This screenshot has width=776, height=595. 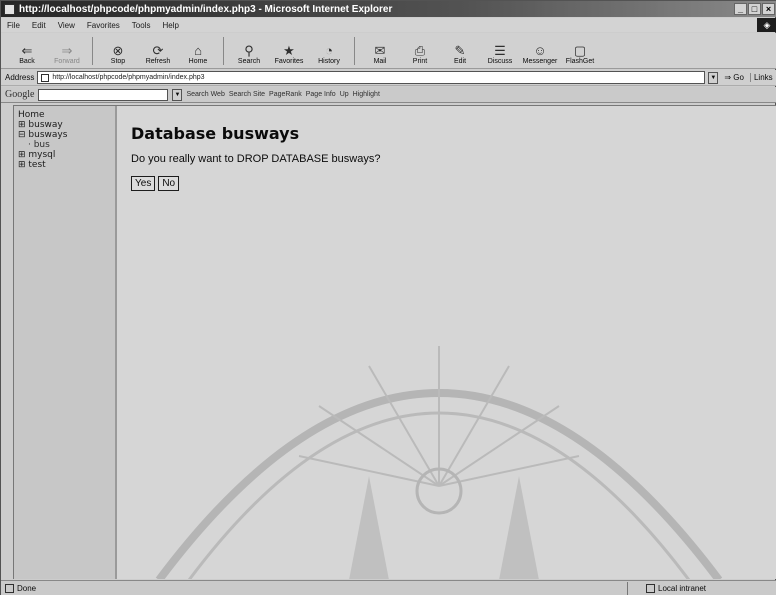 I want to click on toolbar-mail-button: ✉ Mail, so click(x=380, y=51).